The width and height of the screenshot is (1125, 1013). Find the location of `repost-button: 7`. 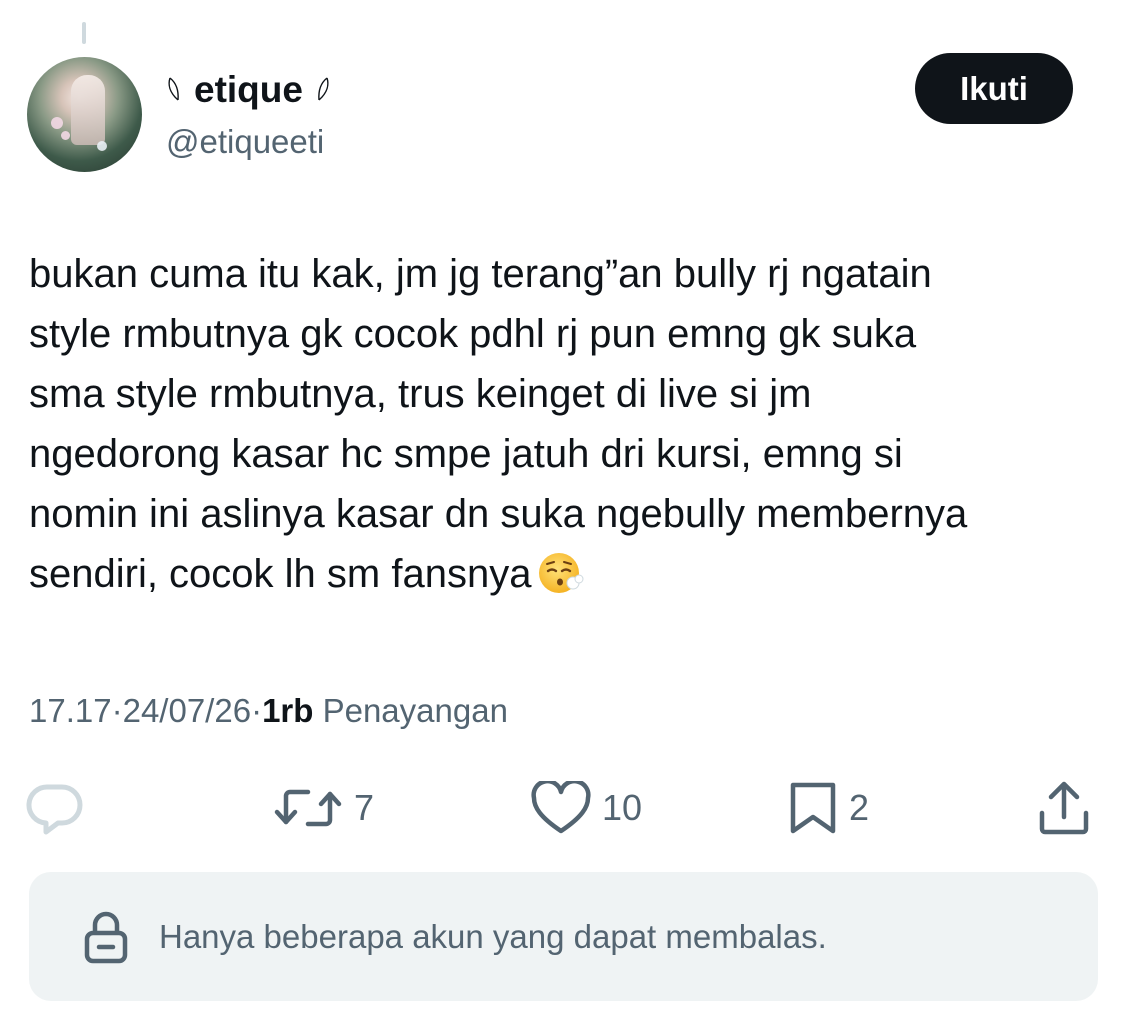

repost-button: 7 is located at coordinates (323, 808).